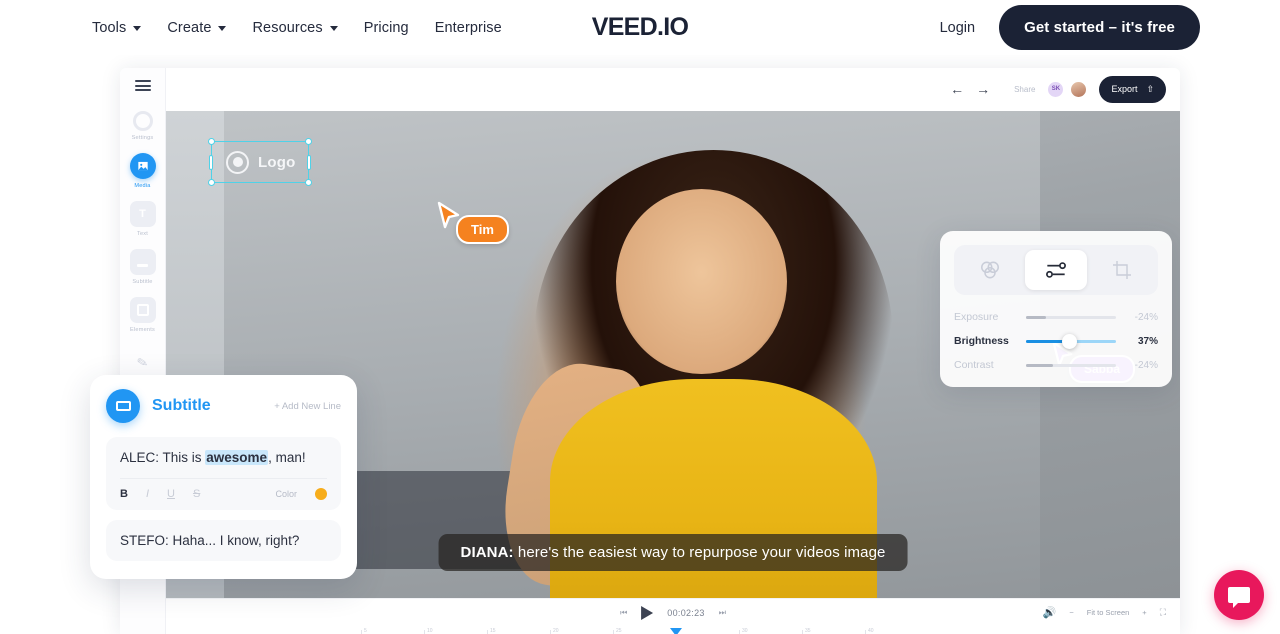 The image size is (1280, 634). What do you see at coordinates (957, 28) in the screenshot?
I see `login-link: Login` at bounding box center [957, 28].